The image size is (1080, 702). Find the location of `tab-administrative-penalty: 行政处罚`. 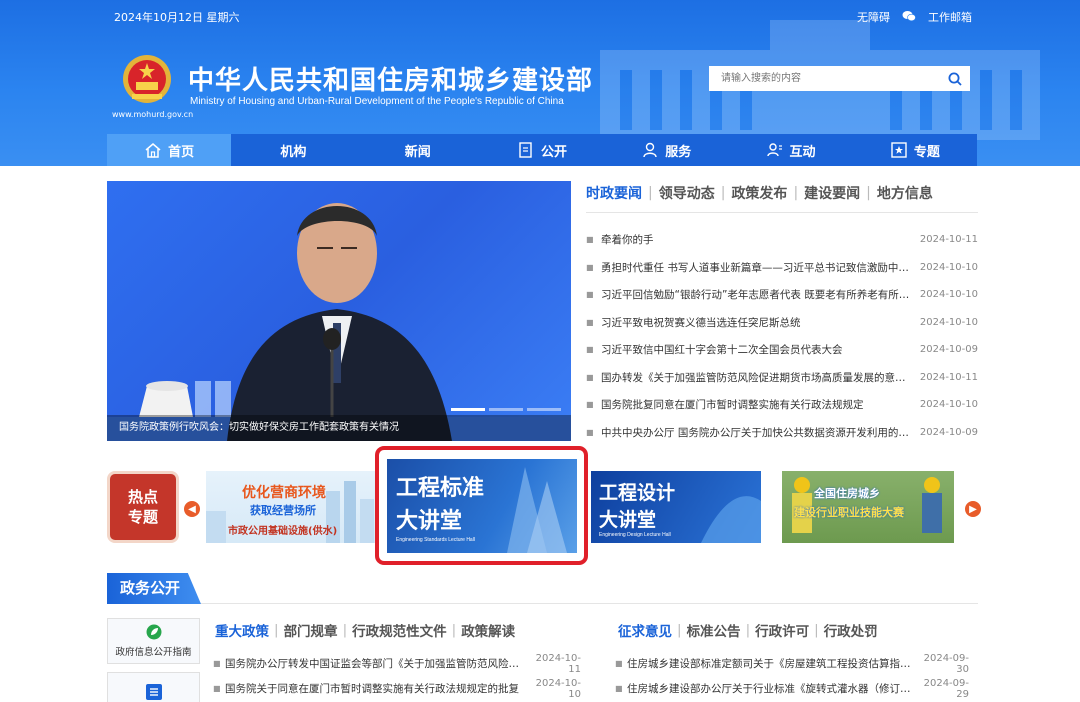

tab-administrative-penalty: 行政处罚 is located at coordinates (851, 630).